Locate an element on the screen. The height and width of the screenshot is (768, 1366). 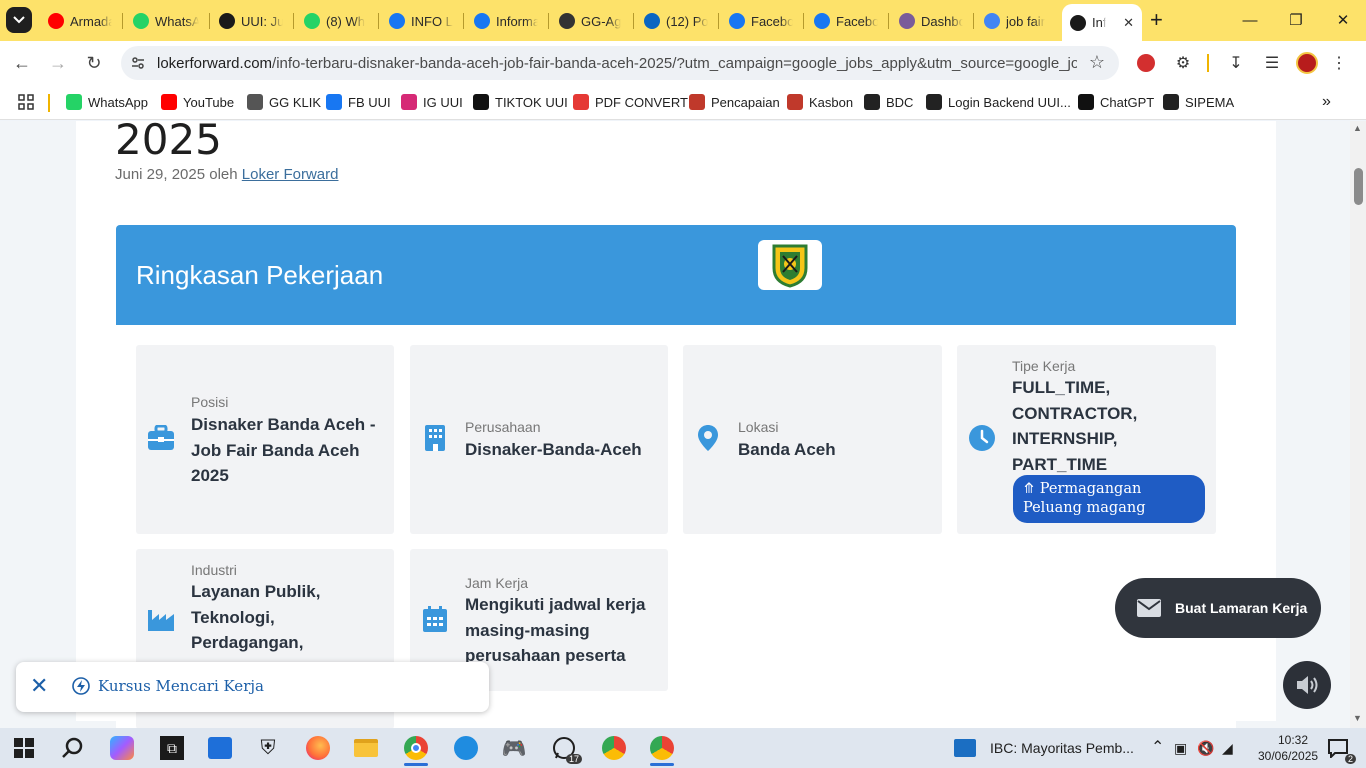
search-taskbar-button is located at coordinates (72, 748).